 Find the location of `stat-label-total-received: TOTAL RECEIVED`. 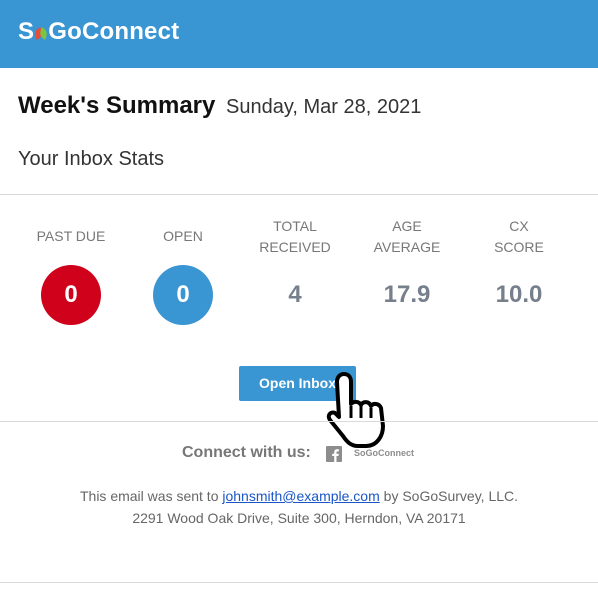

stat-label-total-received: TOTAL RECEIVED is located at coordinates (295, 236).